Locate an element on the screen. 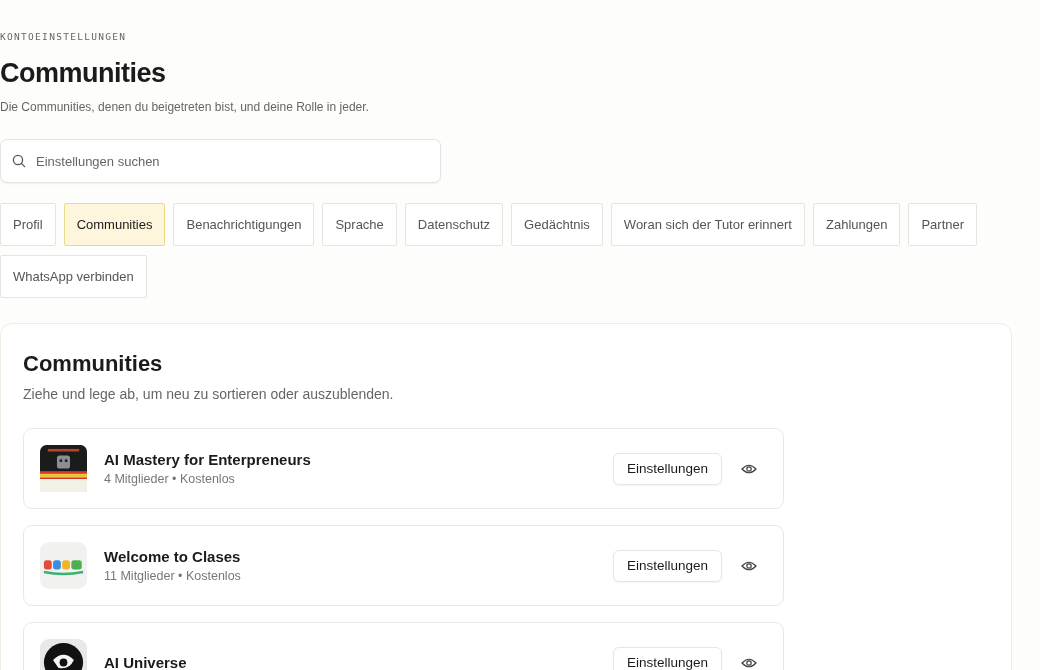  community-meta: 11 Mitglieder • Kostenlos is located at coordinates (173, 576).